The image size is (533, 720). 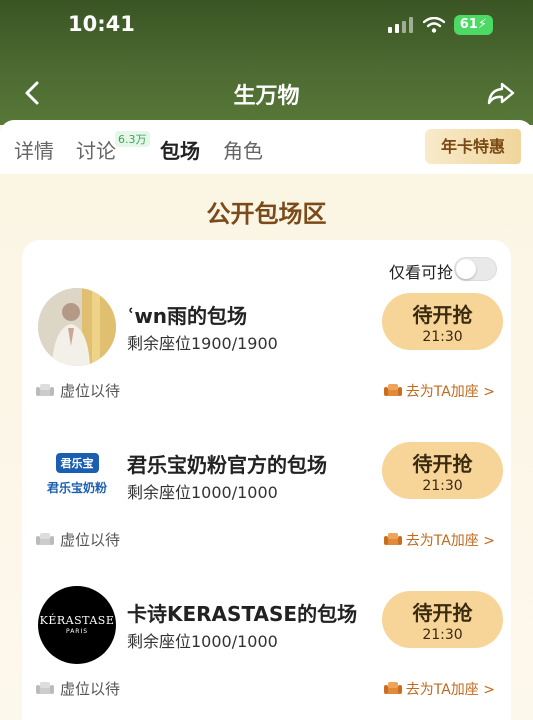 What do you see at coordinates (77, 631) in the screenshot?
I see `logo-bottom: PARIS` at bounding box center [77, 631].